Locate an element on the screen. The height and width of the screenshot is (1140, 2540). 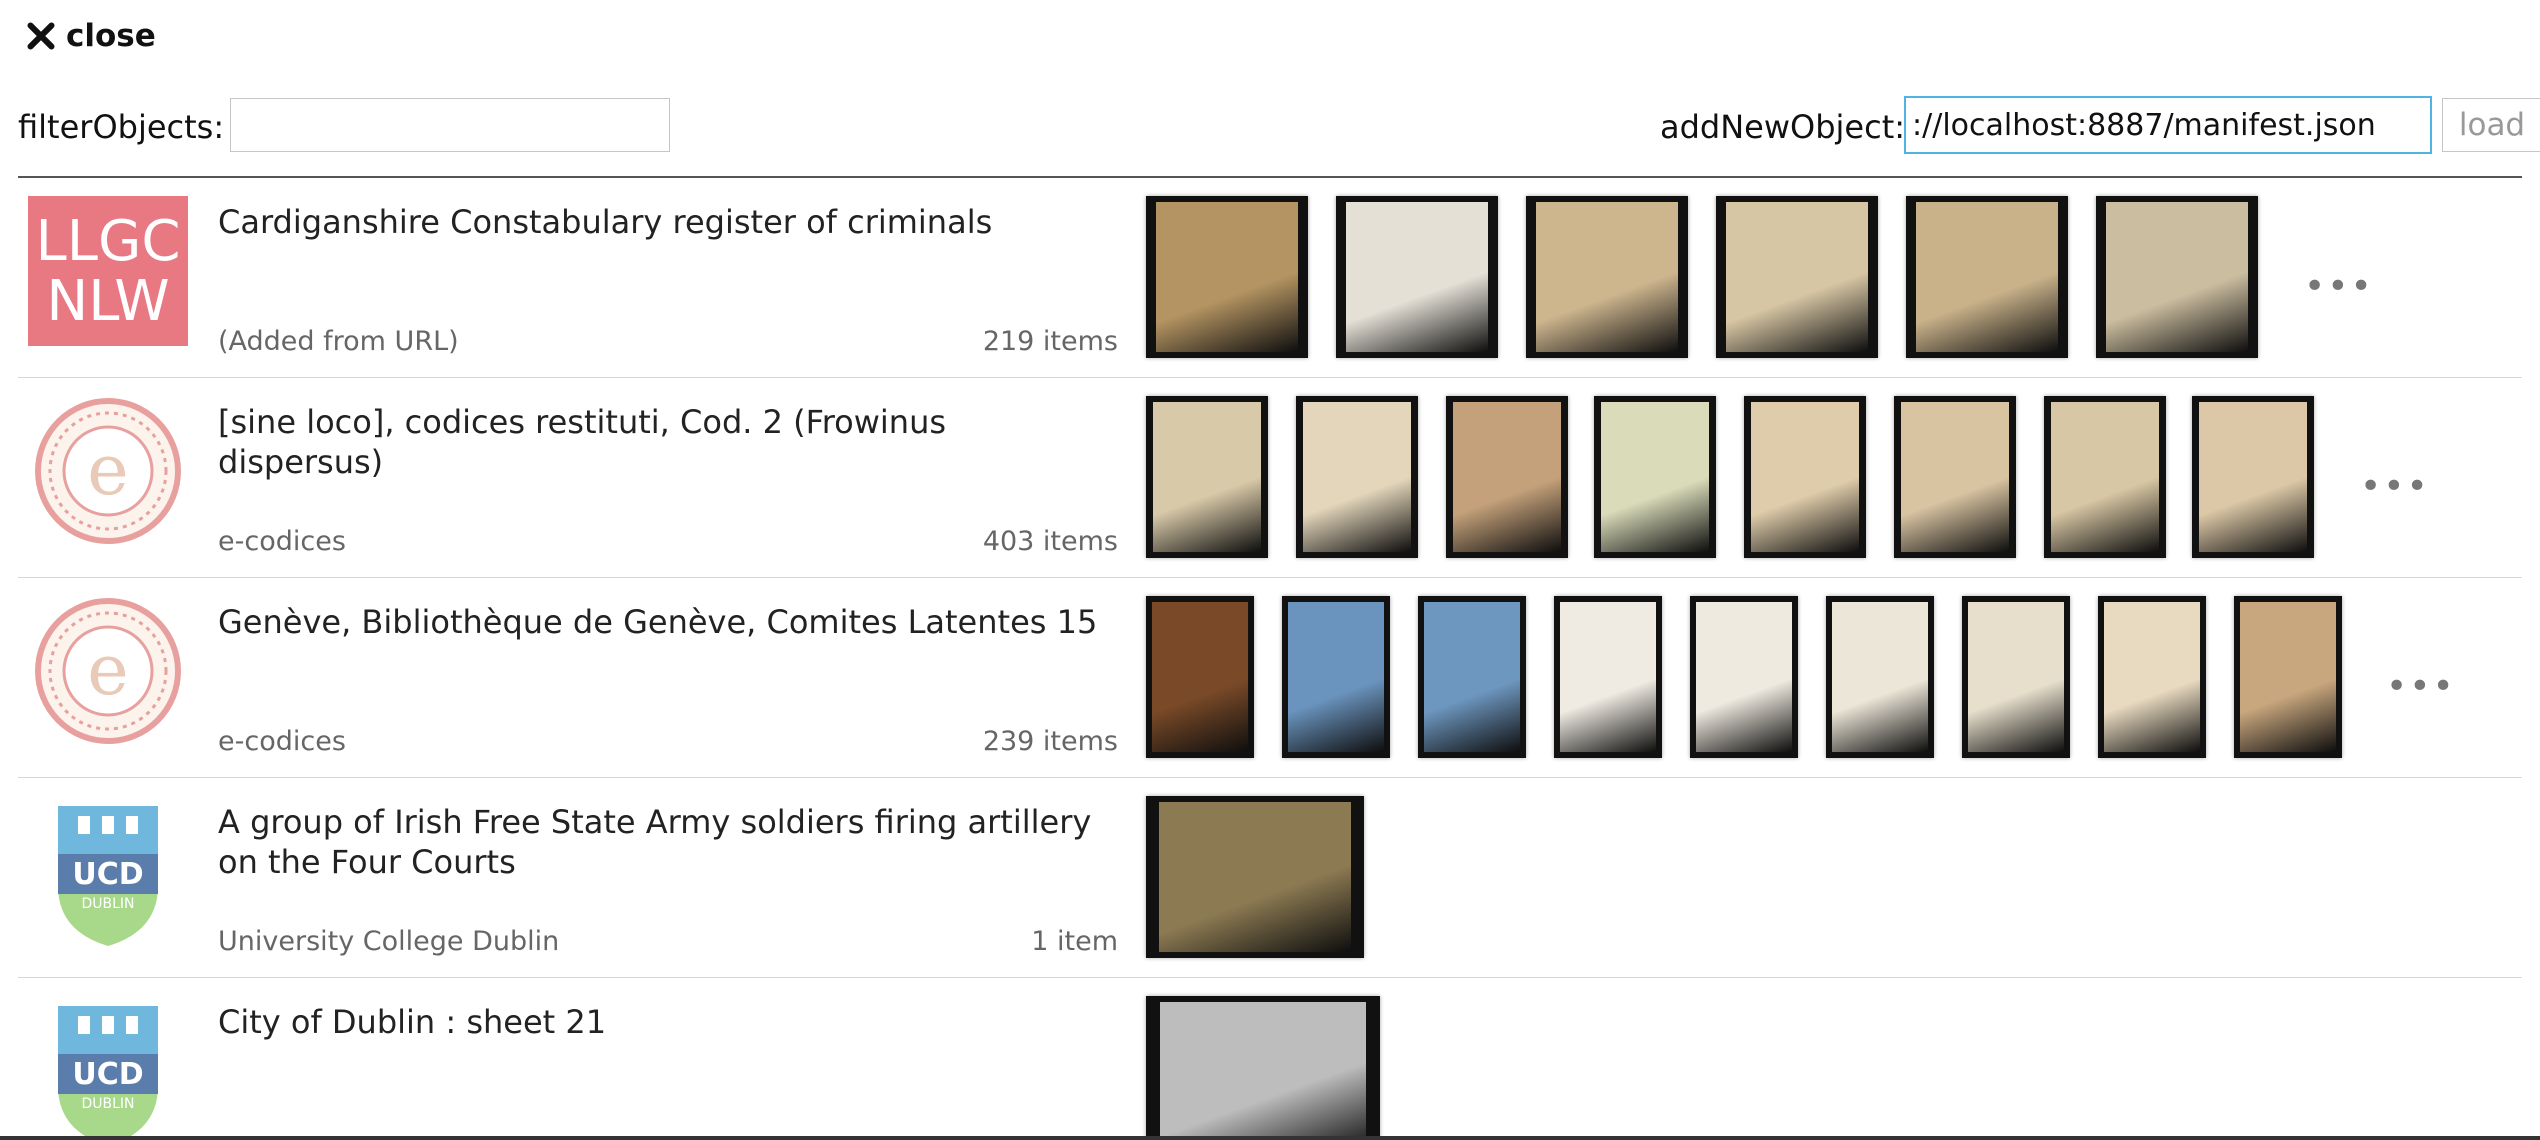
svg-text: LLGC is located at coordinates (108, 241).